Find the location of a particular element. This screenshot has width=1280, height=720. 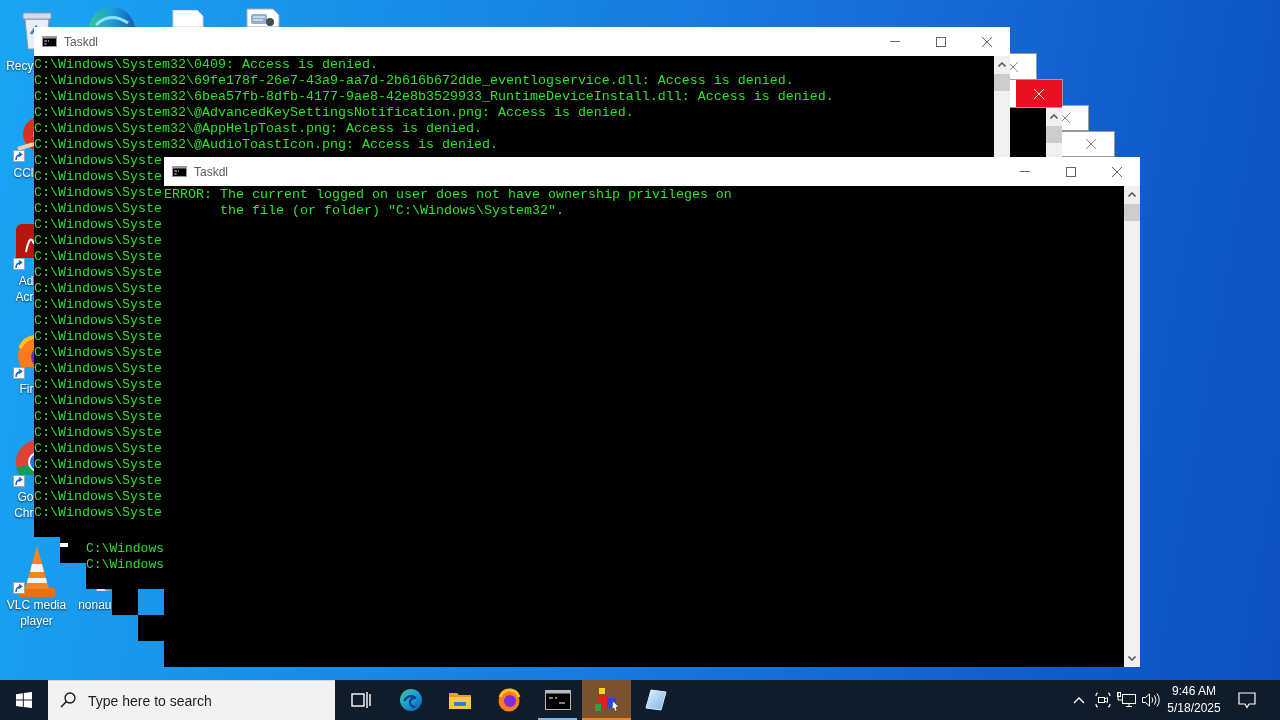

console-line: the file (or folder) "C:\Windows\System32". is located at coordinates (391, 211).